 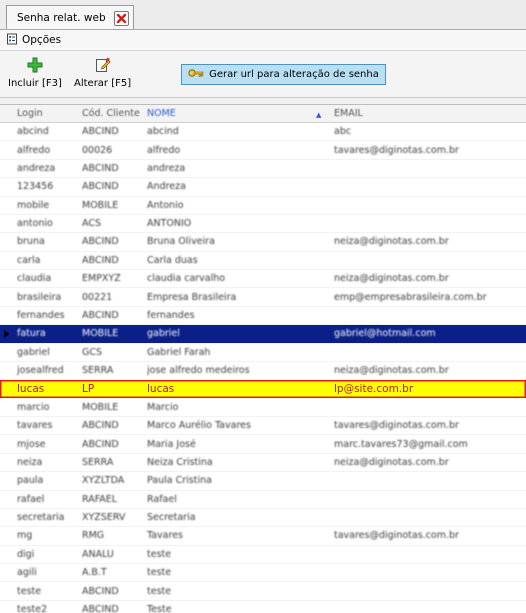 I want to click on cell-cod-cliente: GCS, so click(x=92, y=352).